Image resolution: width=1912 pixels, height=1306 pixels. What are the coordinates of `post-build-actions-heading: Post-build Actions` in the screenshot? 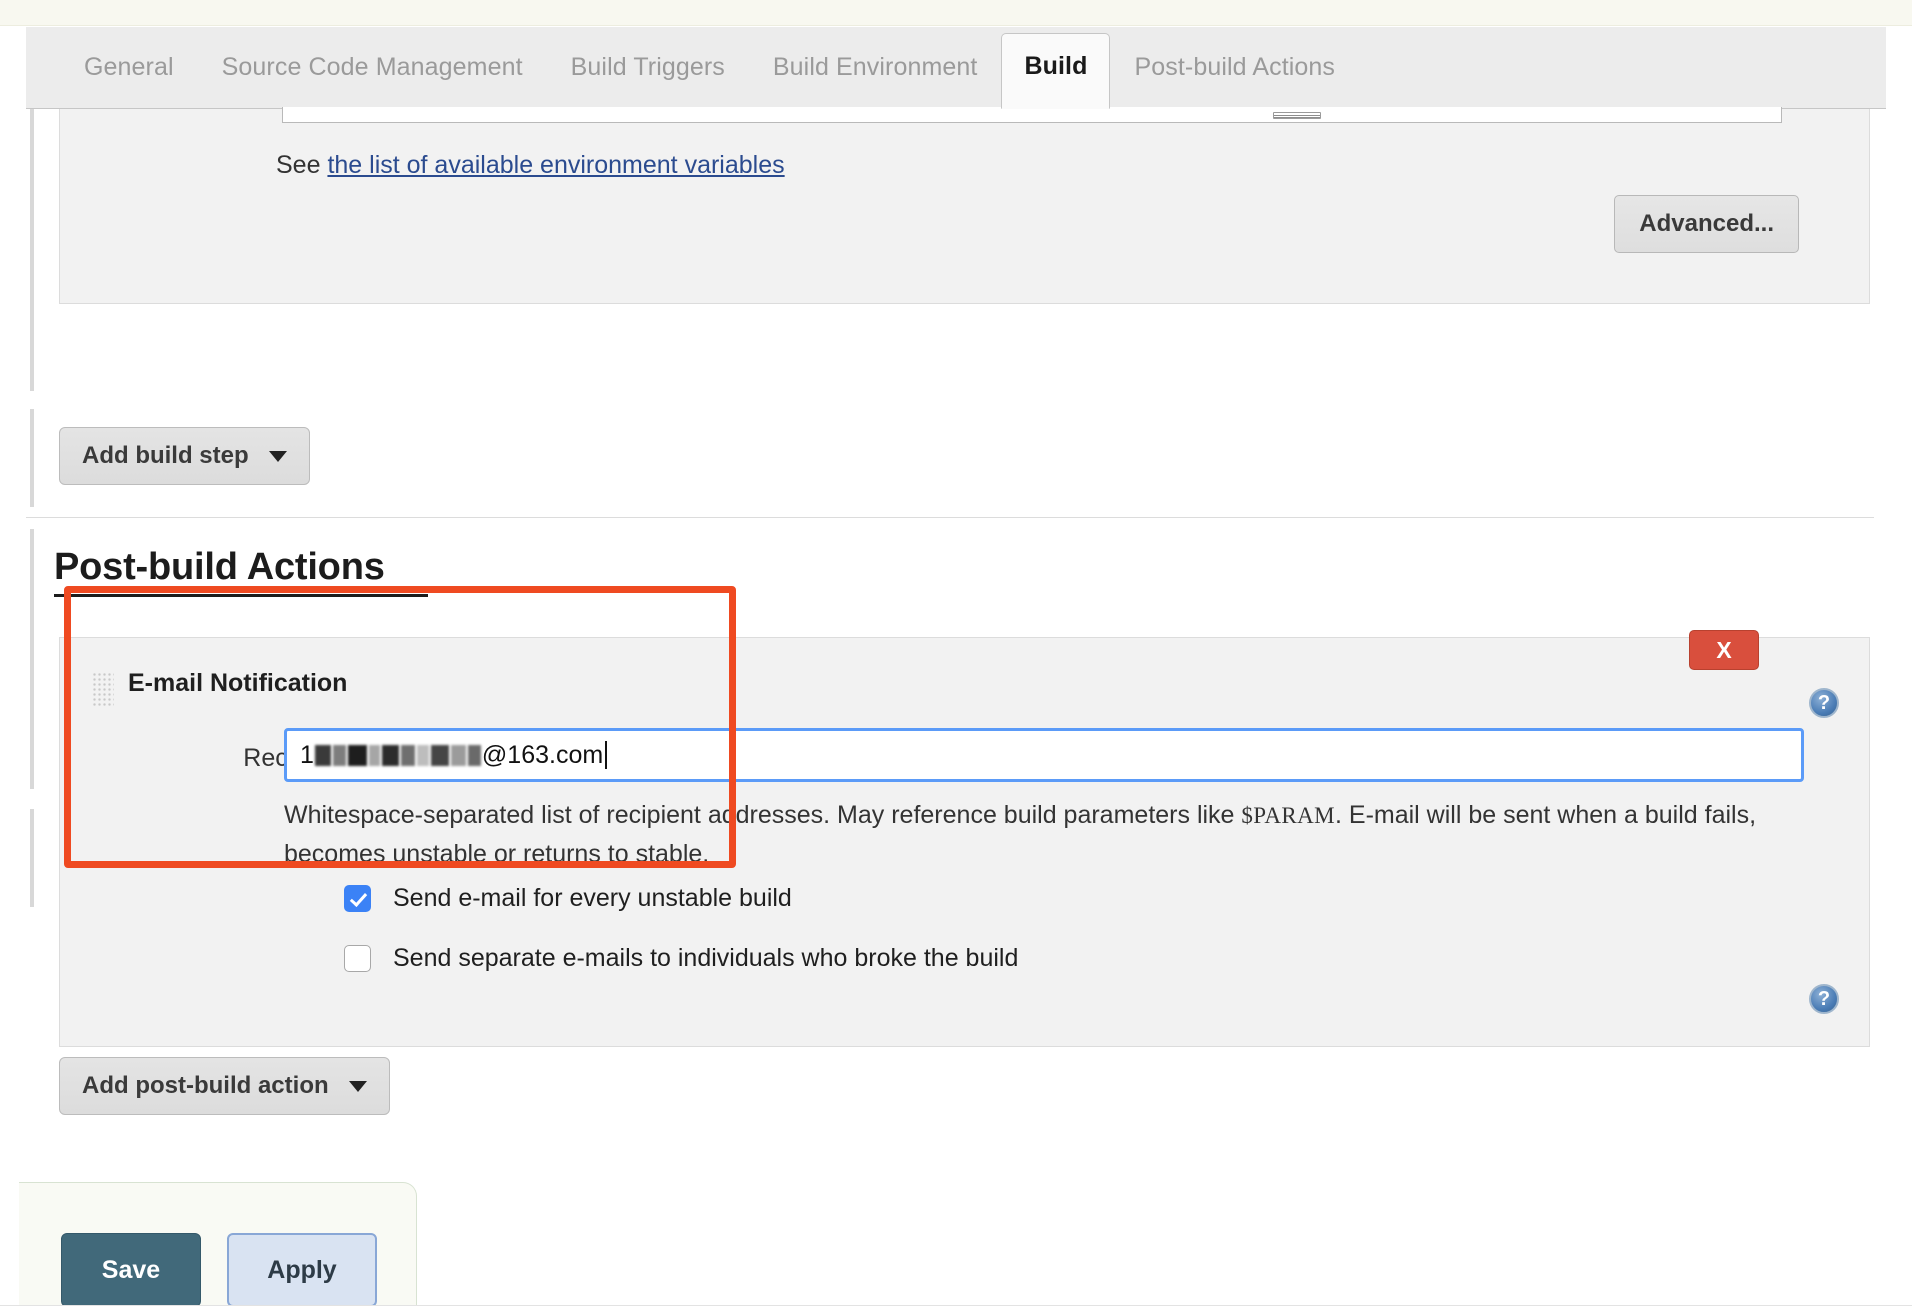 It's located at (241, 571).